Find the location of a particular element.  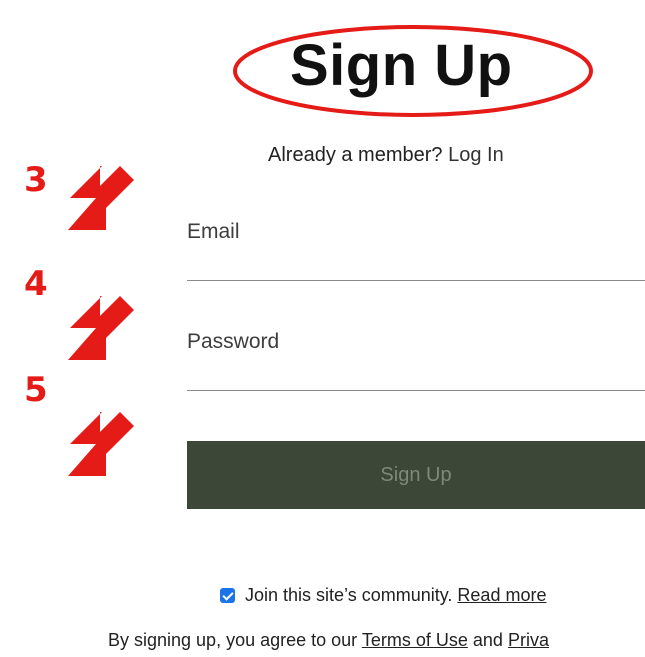

step-number-5: 5 is located at coordinates (36, 390).